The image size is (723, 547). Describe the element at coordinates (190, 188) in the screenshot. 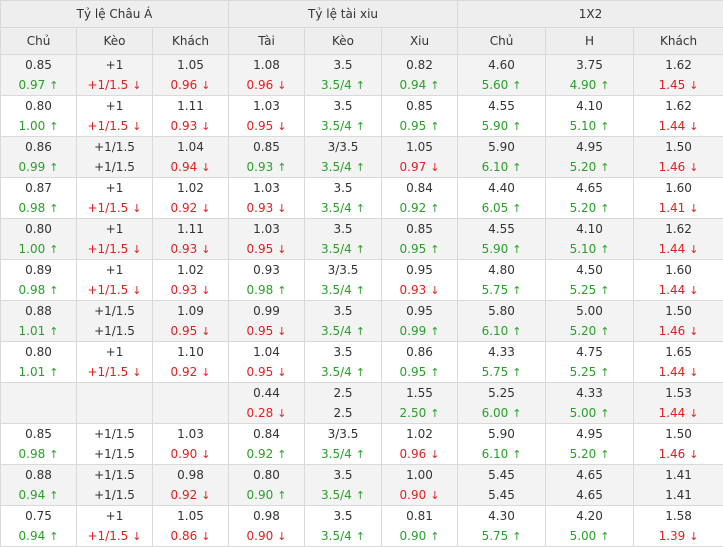

I see `opening-value: 1.02` at that location.